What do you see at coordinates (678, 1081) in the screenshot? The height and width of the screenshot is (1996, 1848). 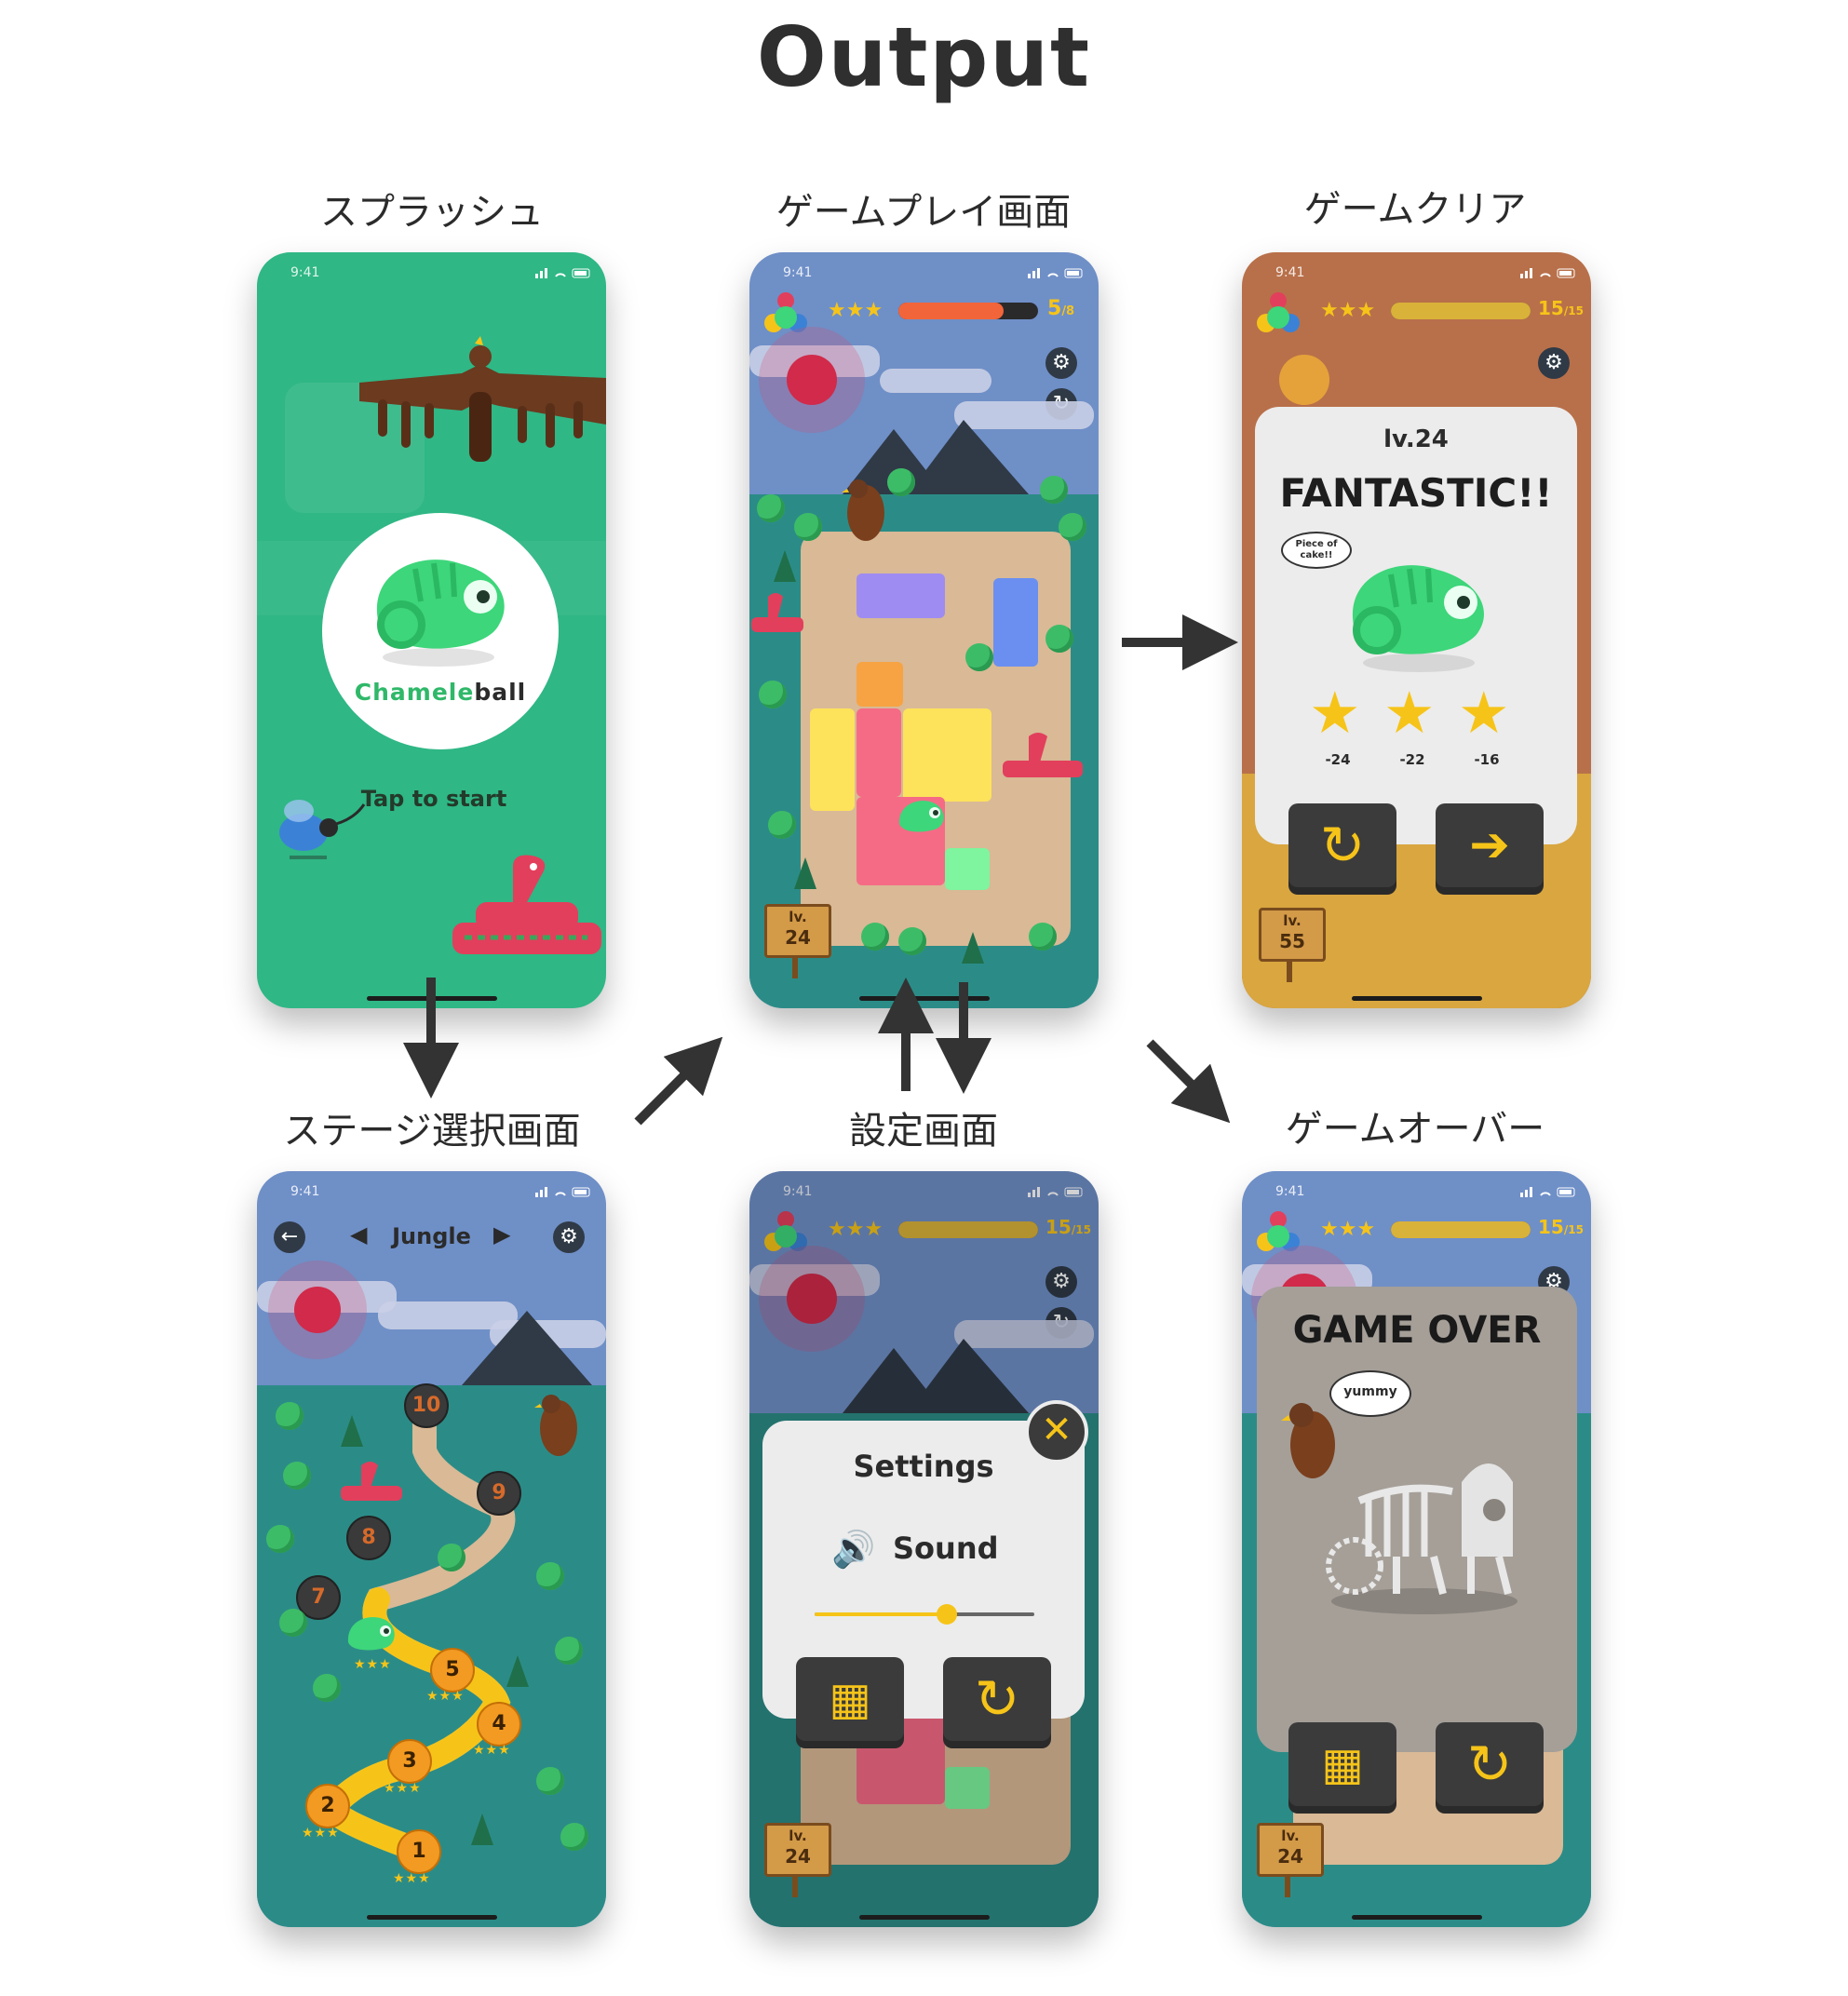 I see `arrow-stage-to-gameplay` at bounding box center [678, 1081].